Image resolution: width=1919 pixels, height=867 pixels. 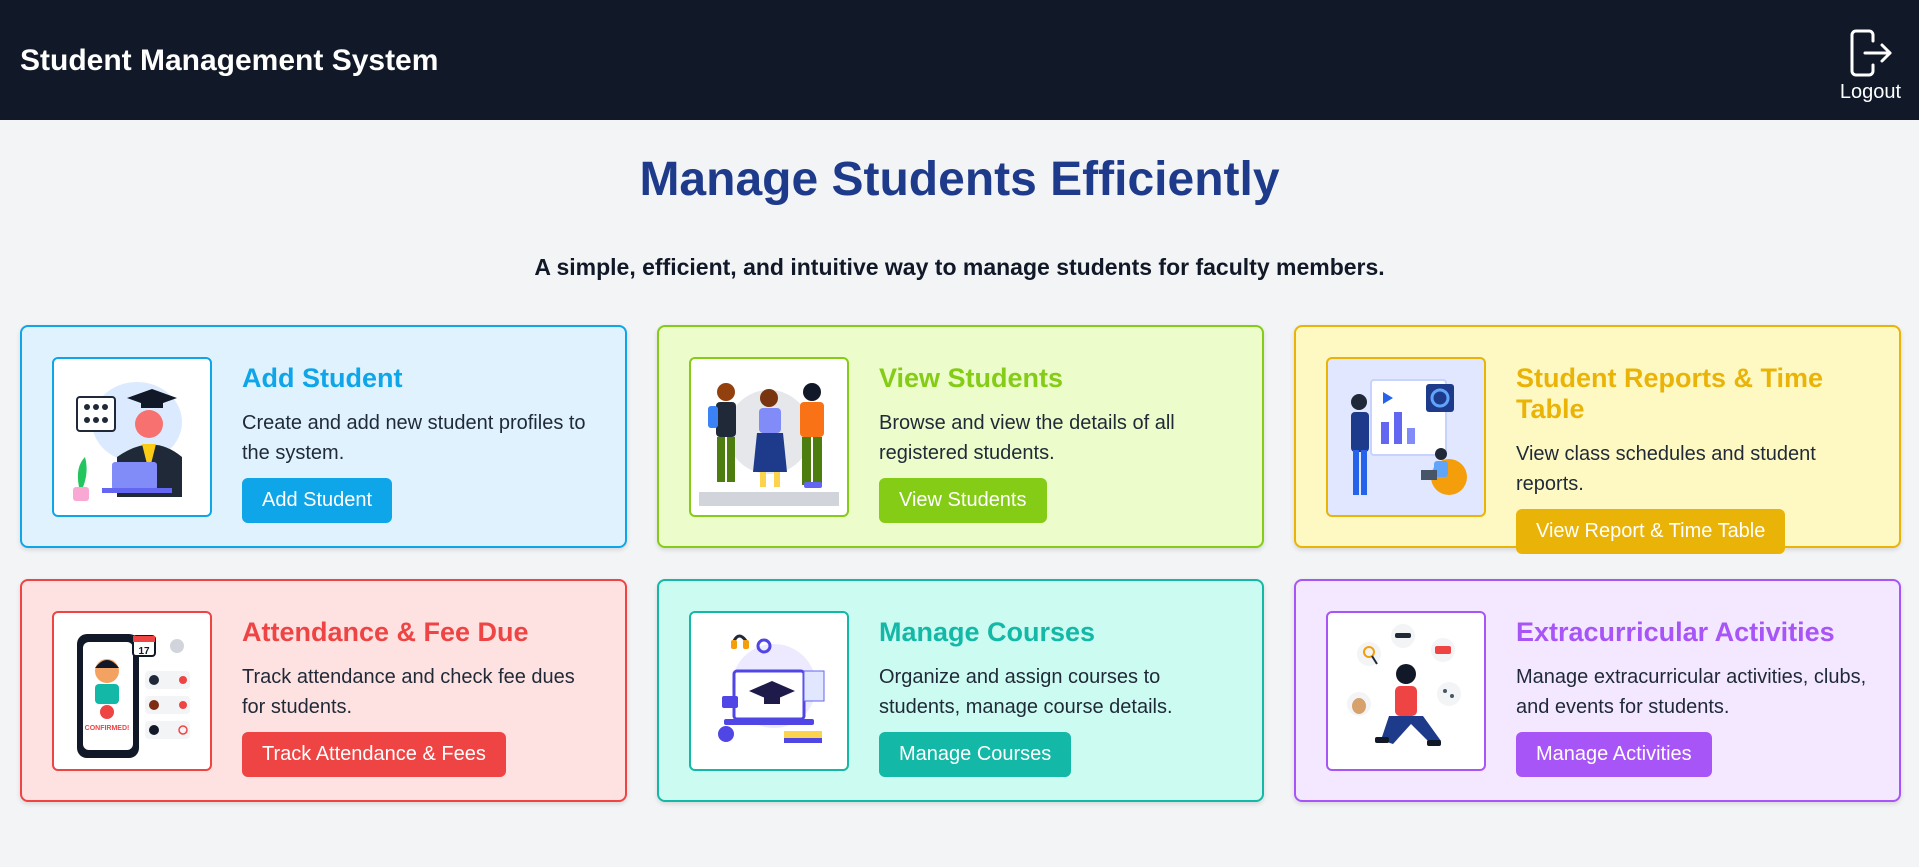 What do you see at coordinates (1406, 691) in the screenshot?
I see `activities-illustration` at bounding box center [1406, 691].